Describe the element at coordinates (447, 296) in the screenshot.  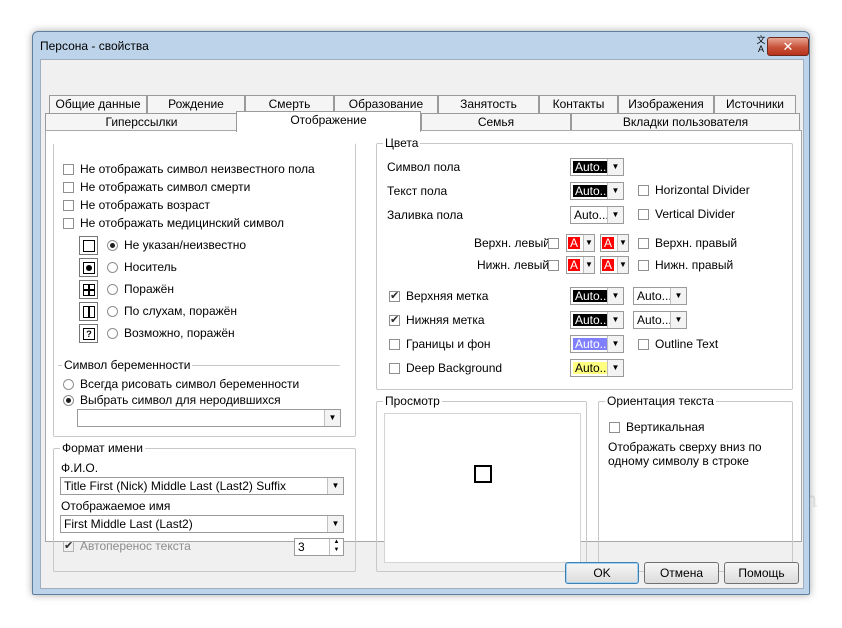
I see `top-label-text: Верхняя метка` at that location.